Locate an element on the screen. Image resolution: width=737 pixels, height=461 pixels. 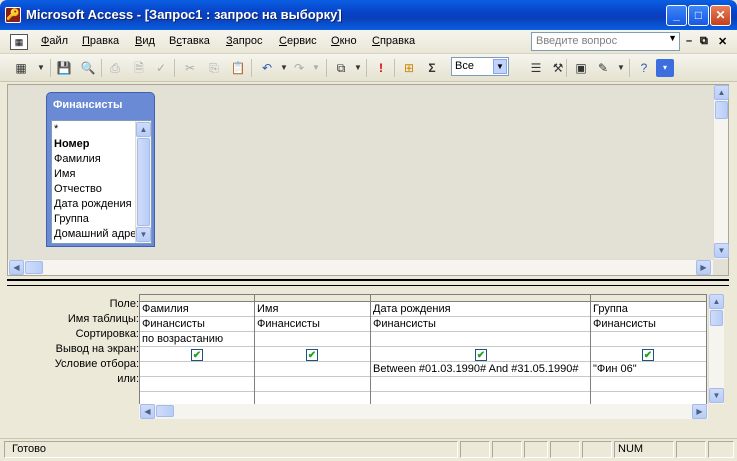
builder-icon: ⚒ is located at coordinates (558, 68).